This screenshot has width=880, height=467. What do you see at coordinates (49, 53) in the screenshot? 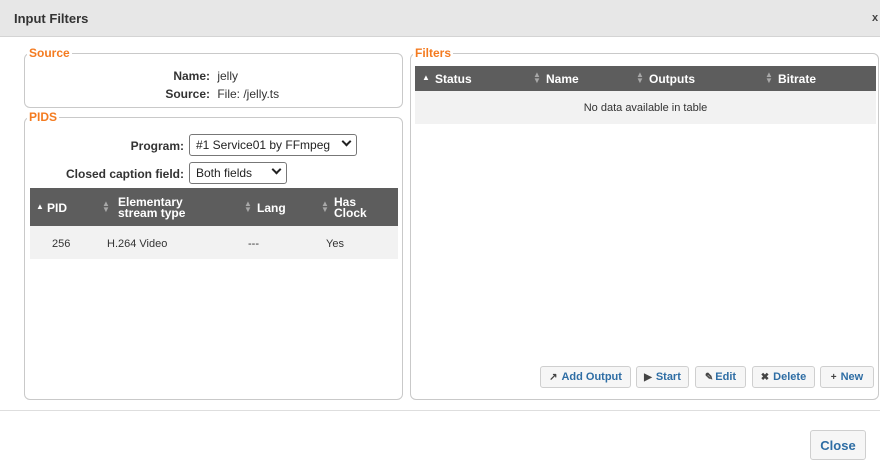
I see `source-legend: Source` at bounding box center [49, 53].